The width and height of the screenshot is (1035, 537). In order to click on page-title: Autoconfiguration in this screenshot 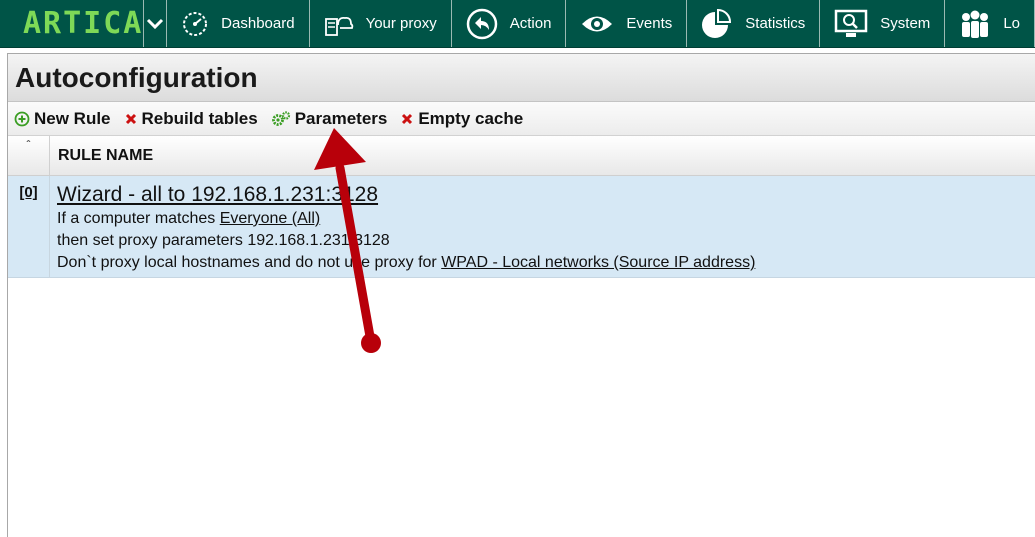, I will do `click(136, 77)`.